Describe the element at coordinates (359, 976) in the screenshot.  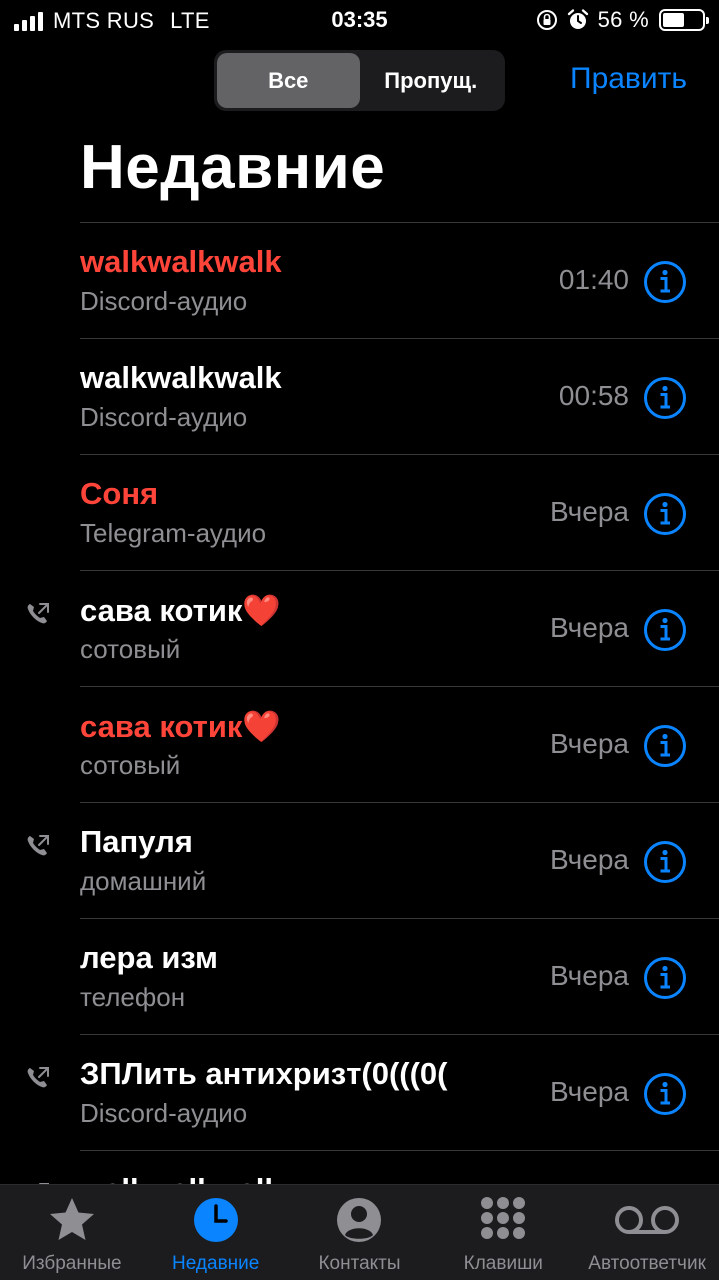
I see `call-row: лера изм телефон Вчера` at that location.